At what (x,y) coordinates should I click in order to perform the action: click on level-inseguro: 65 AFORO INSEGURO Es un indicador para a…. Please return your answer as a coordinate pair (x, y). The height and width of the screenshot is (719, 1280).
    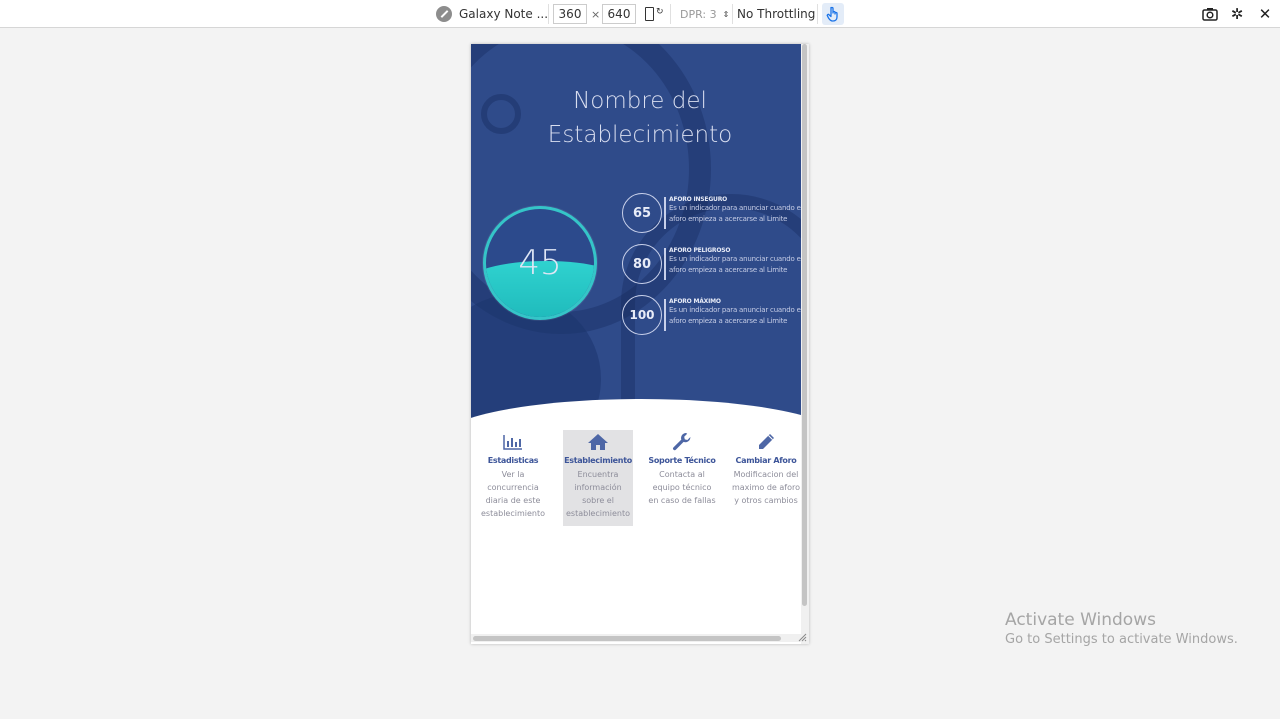
    Looking at the image, I should click on (715, 213).